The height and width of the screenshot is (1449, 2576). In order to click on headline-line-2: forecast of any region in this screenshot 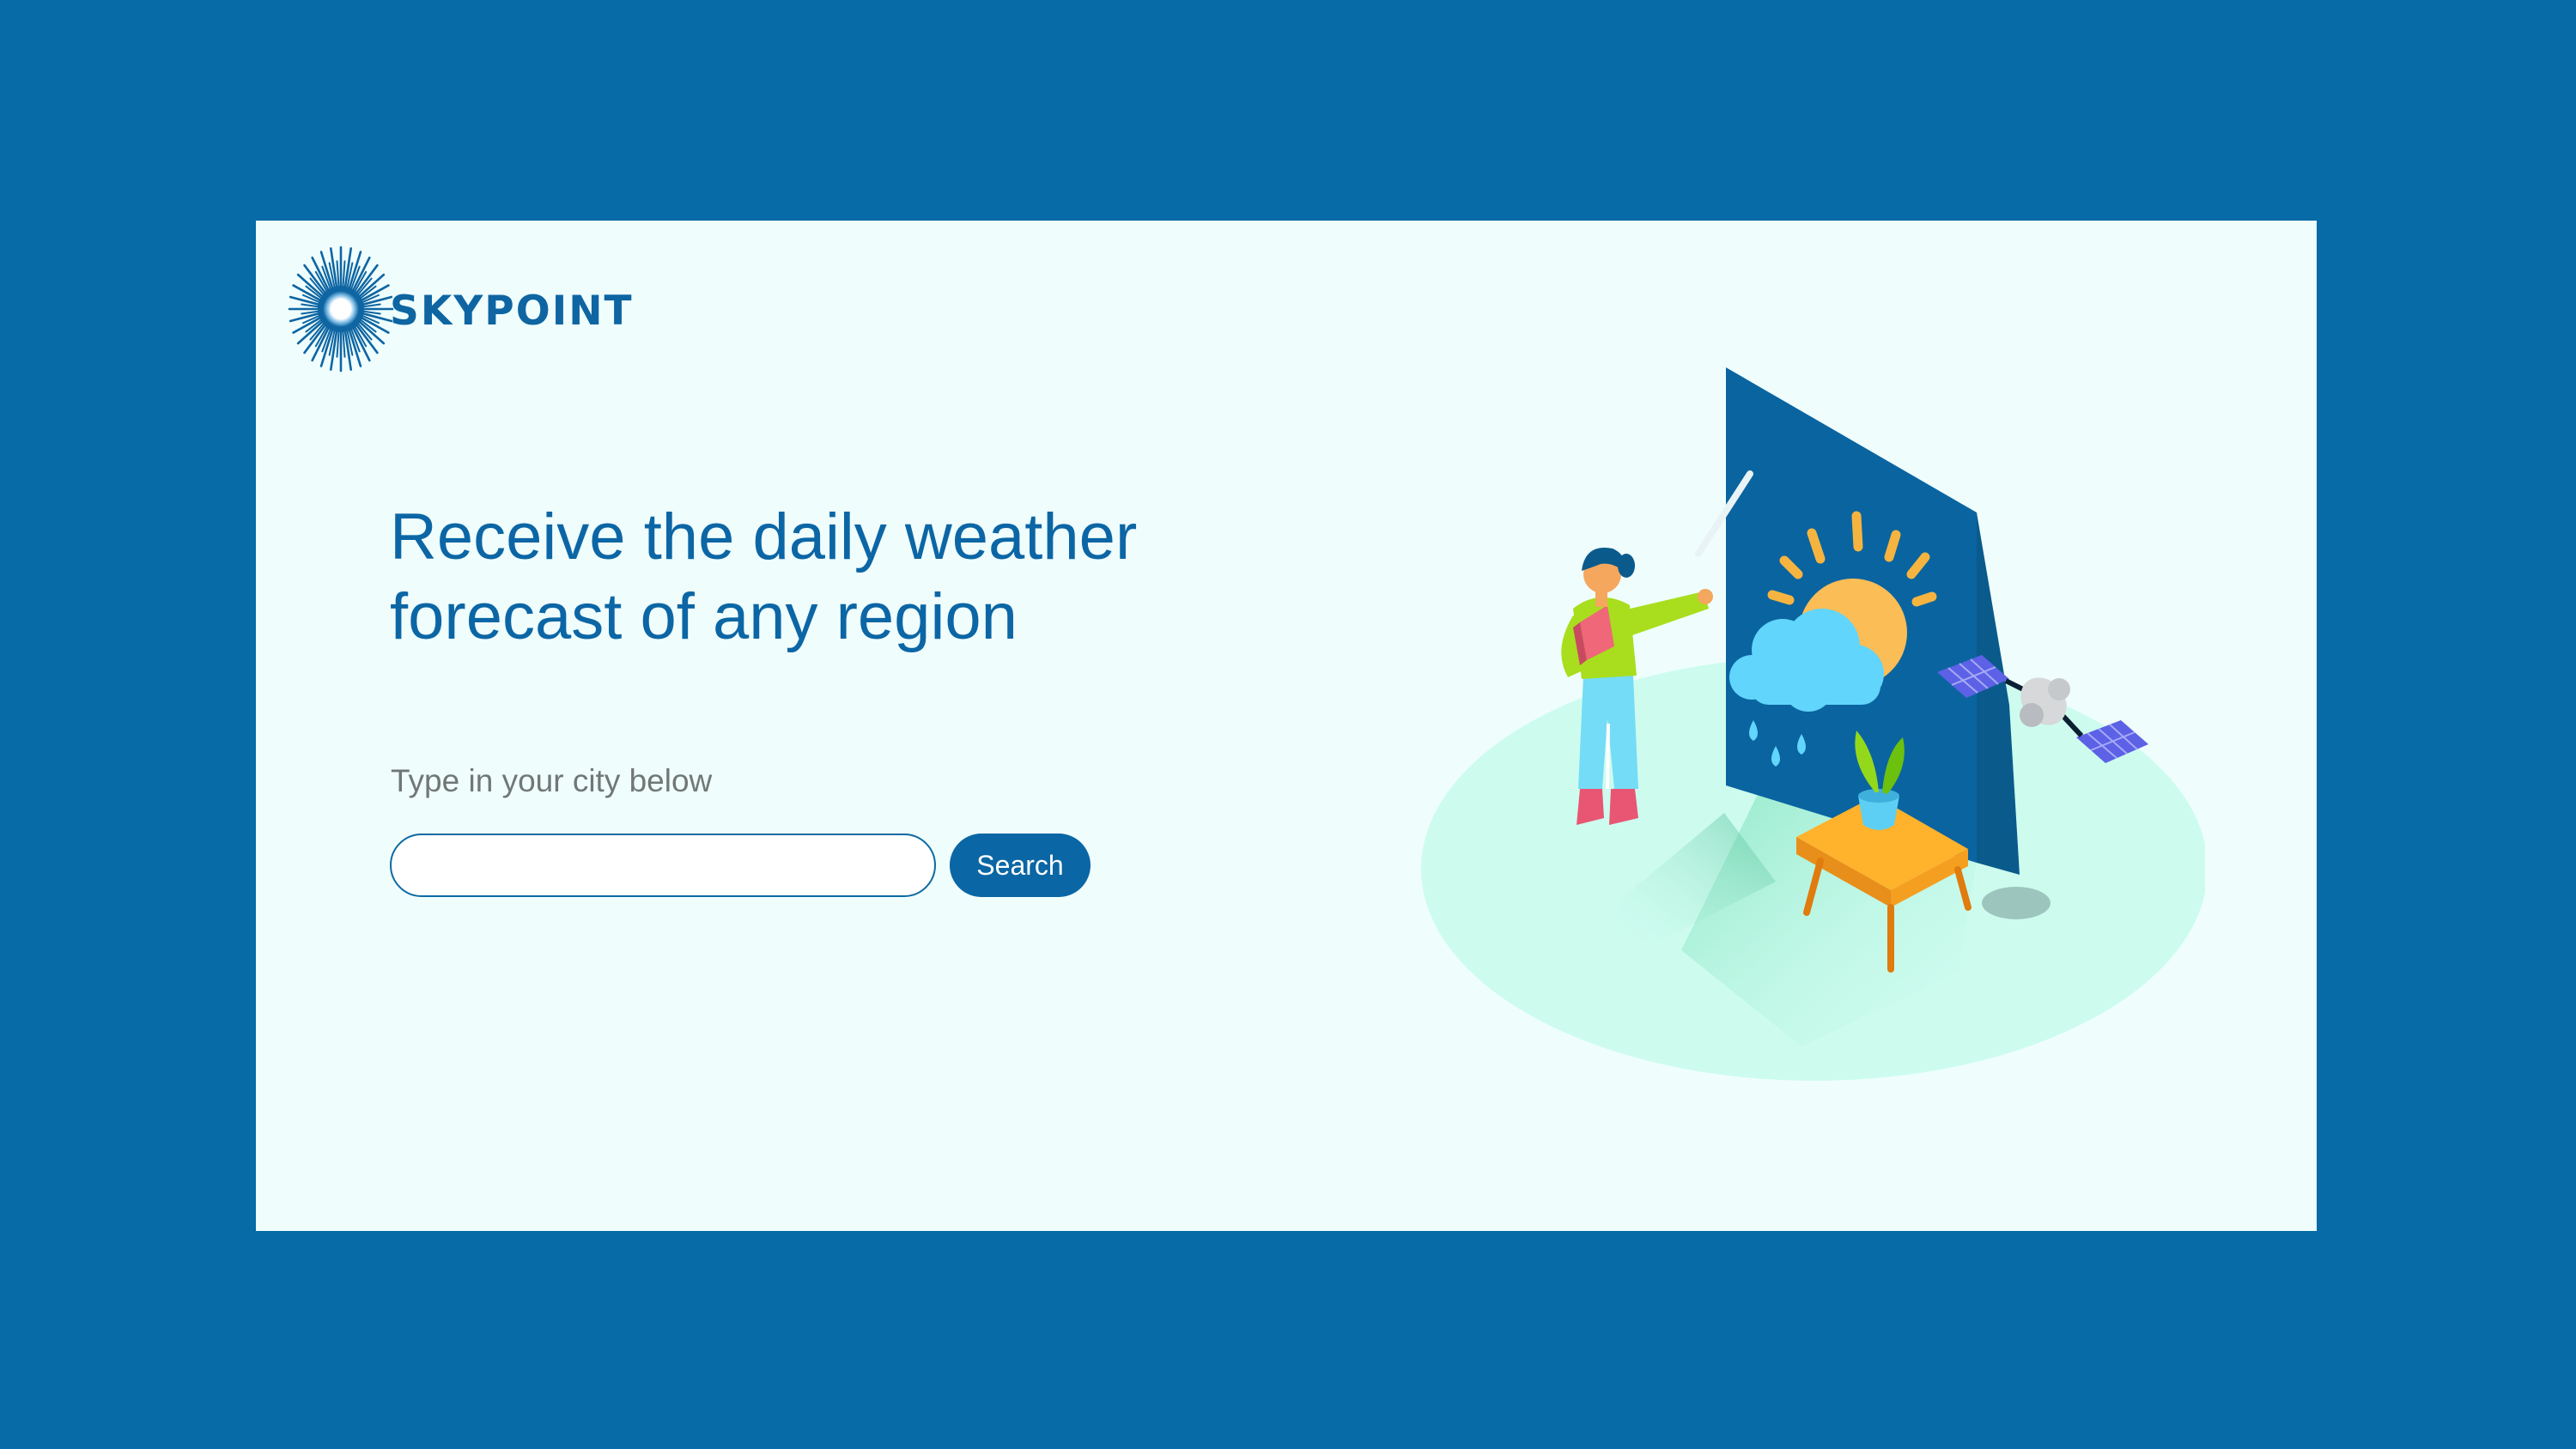, I will do `click(704, 616)`.